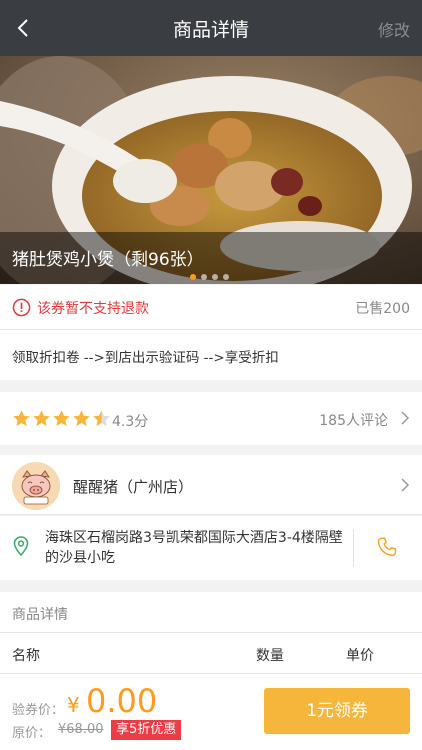 The height and width of the screenshot is (750, 422). I want to click on discount-badge: 享5折优惠, so click(146, 730).